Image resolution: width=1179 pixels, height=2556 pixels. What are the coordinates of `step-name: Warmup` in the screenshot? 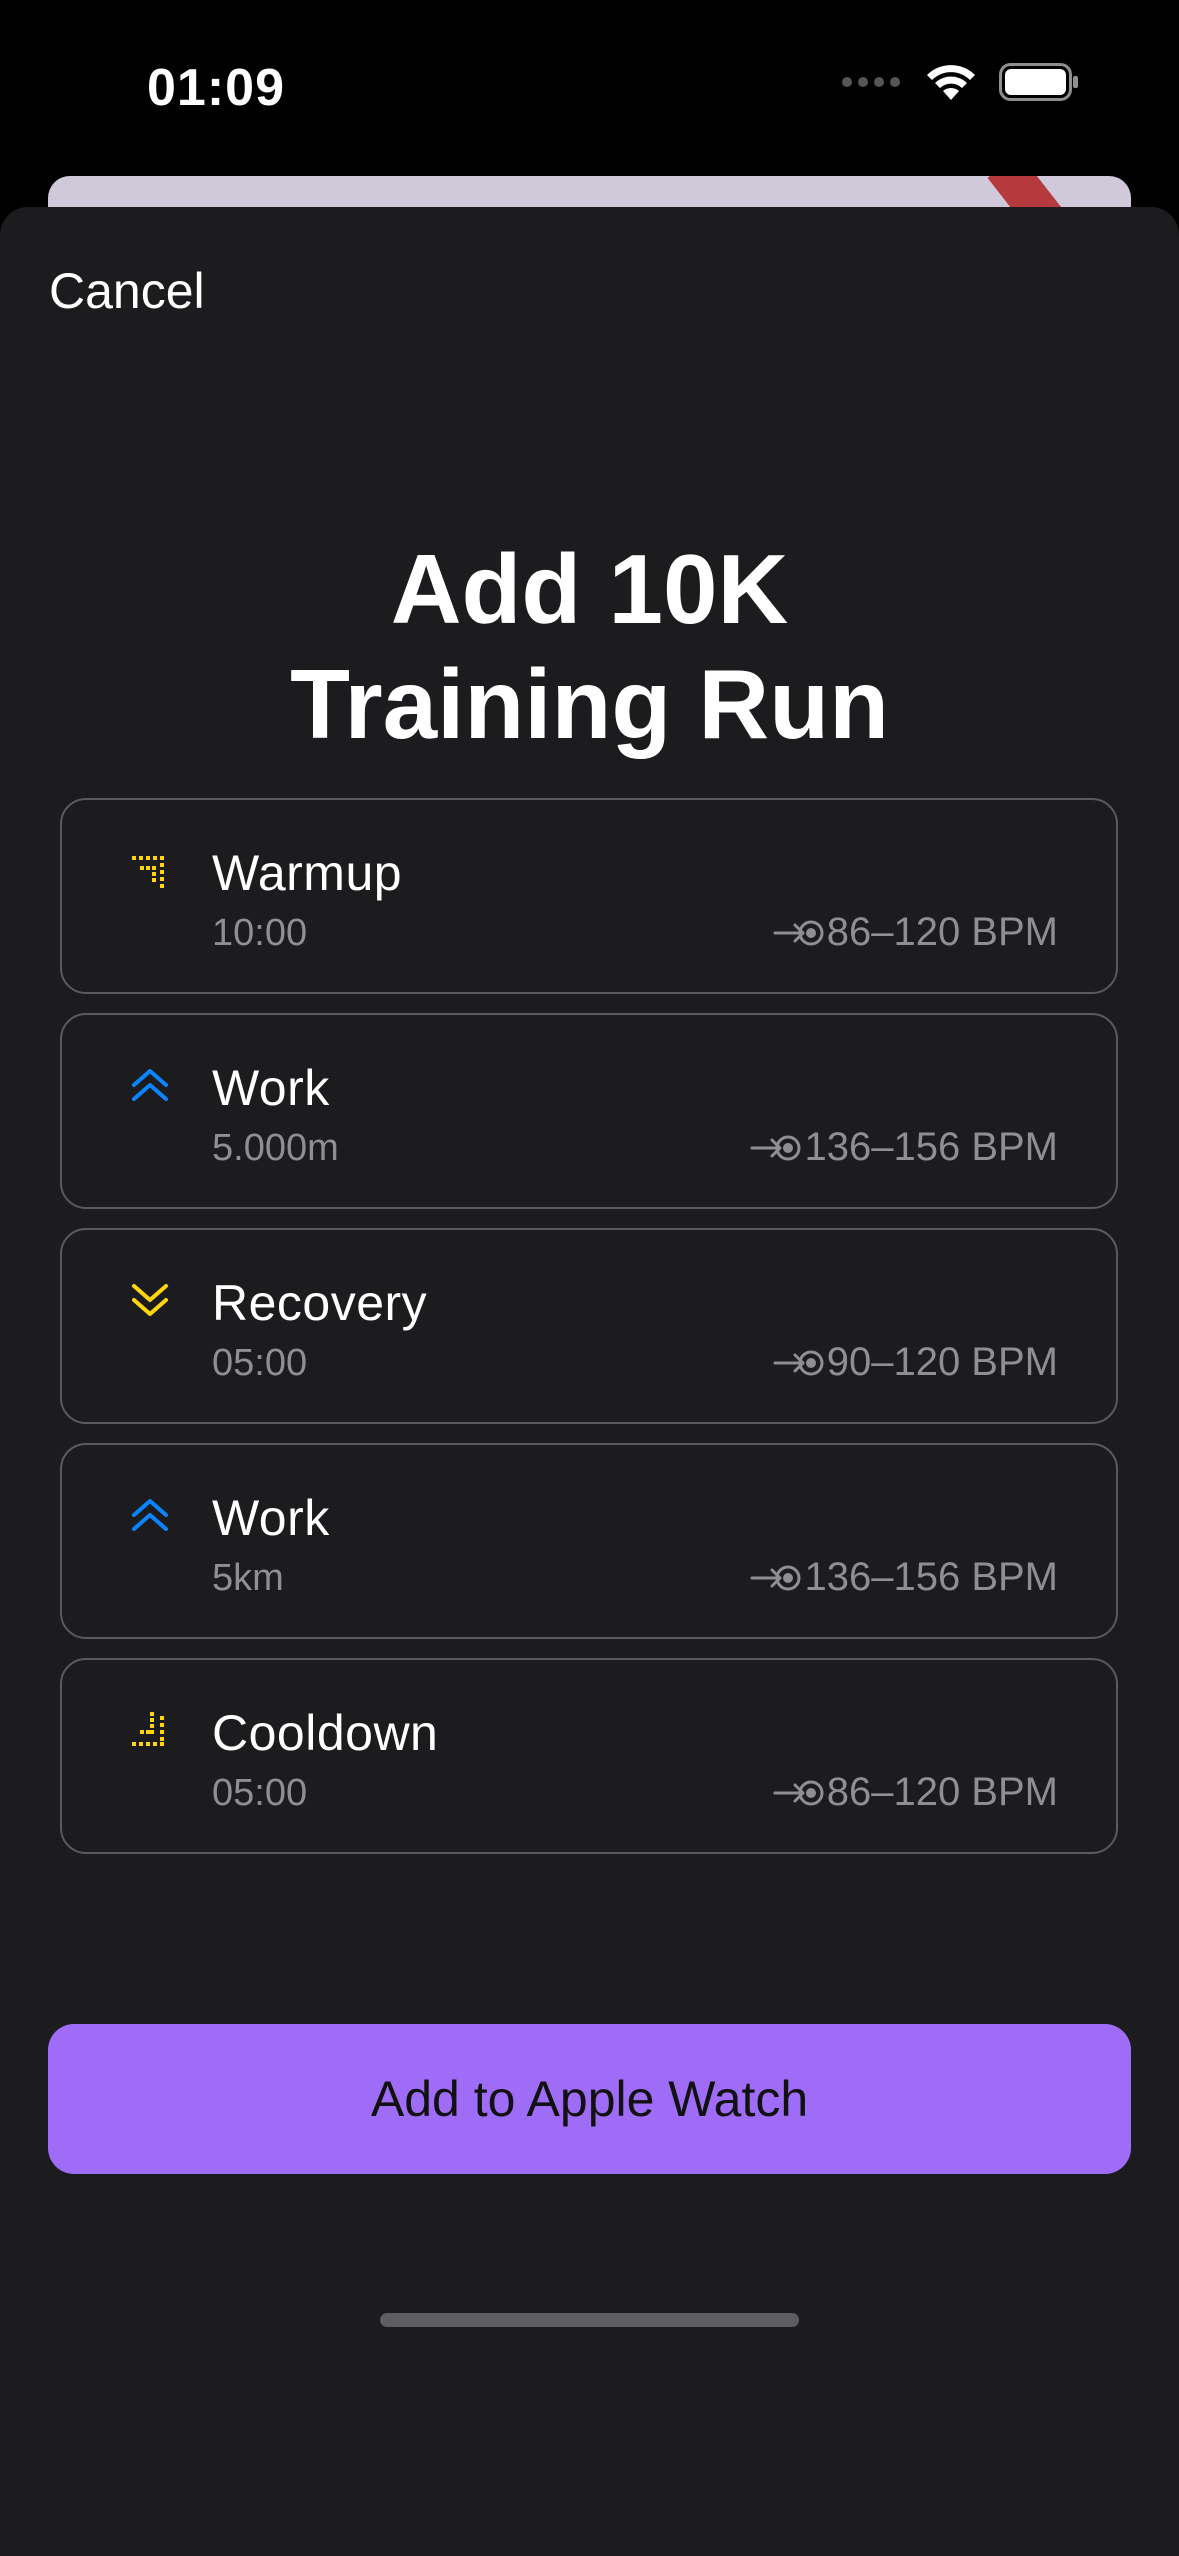 It's located at (307, 873).